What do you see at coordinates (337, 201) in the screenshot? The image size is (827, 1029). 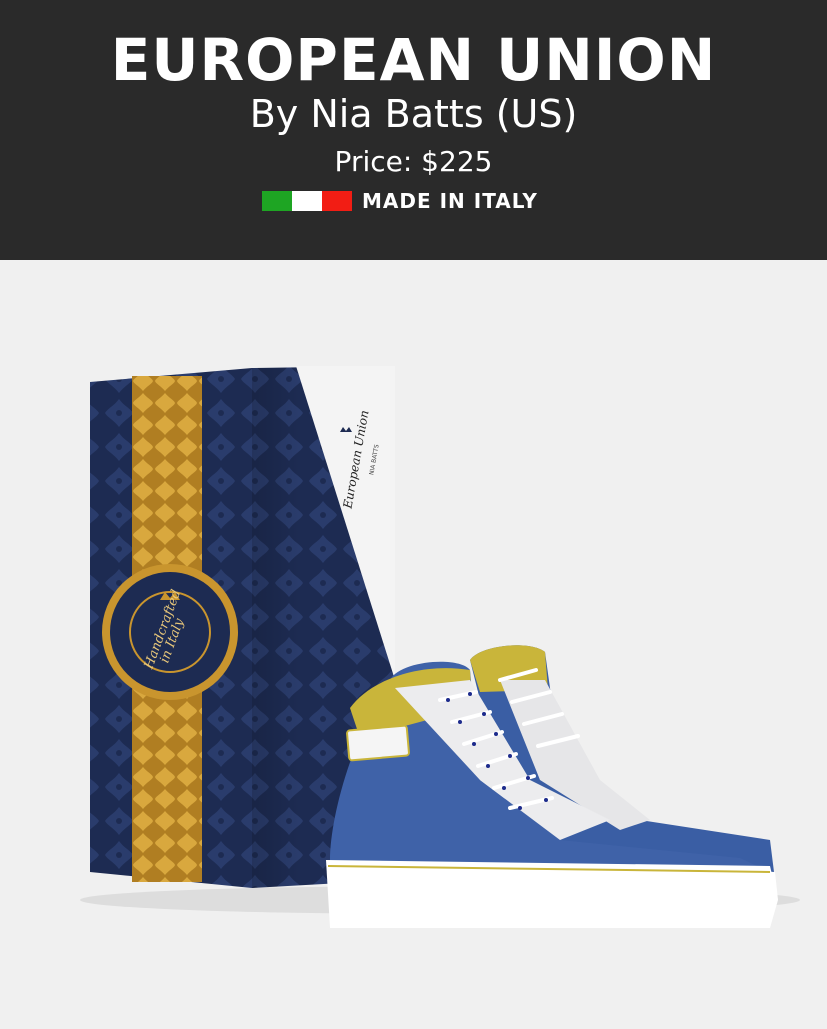 I see `flag-stripe-red` at bounding box center [337, 201].